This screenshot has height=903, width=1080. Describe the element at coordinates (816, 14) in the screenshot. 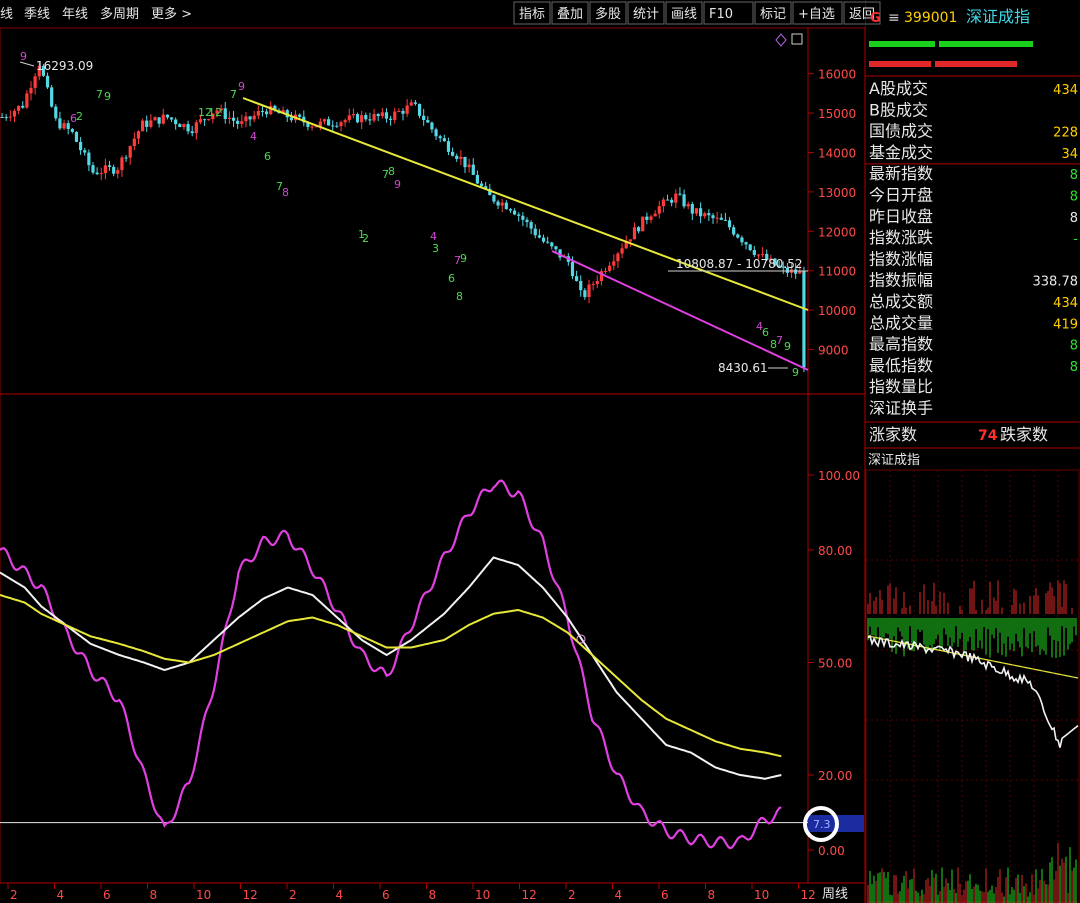

I see `toolbar-button-label: +自选` at that location.